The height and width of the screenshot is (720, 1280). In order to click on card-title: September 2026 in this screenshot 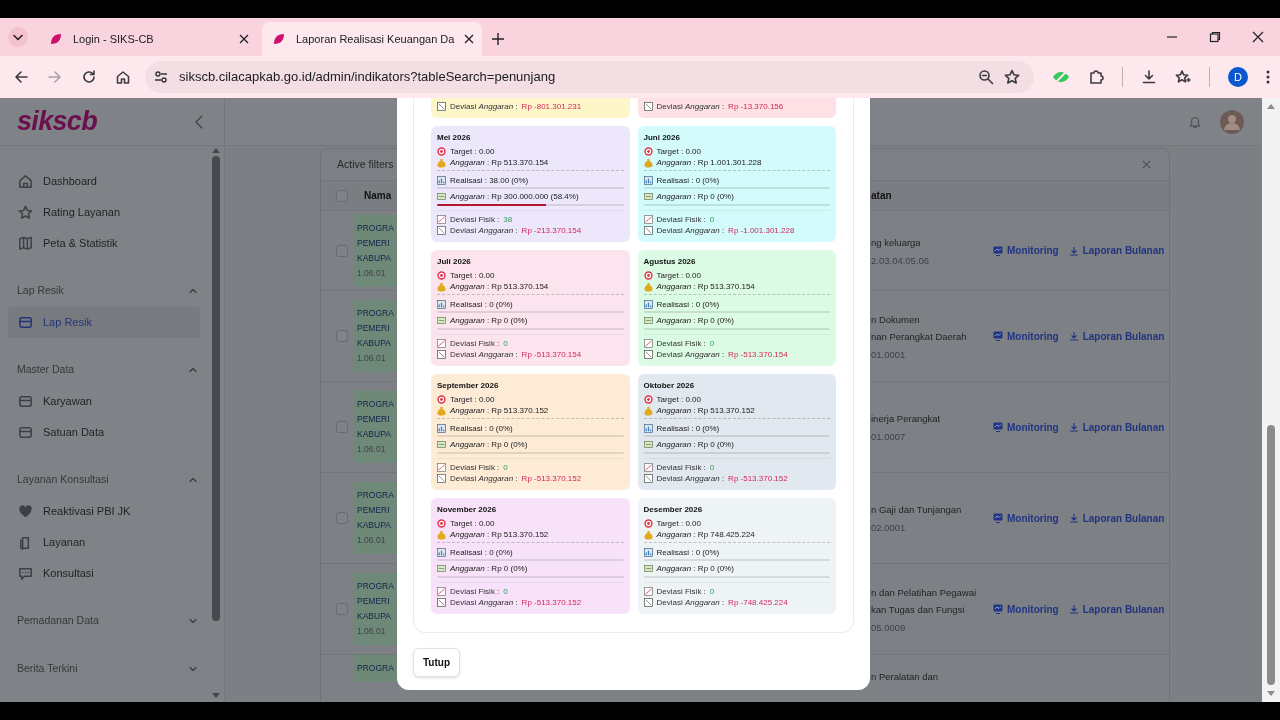, I will do `click(468, 385)`.